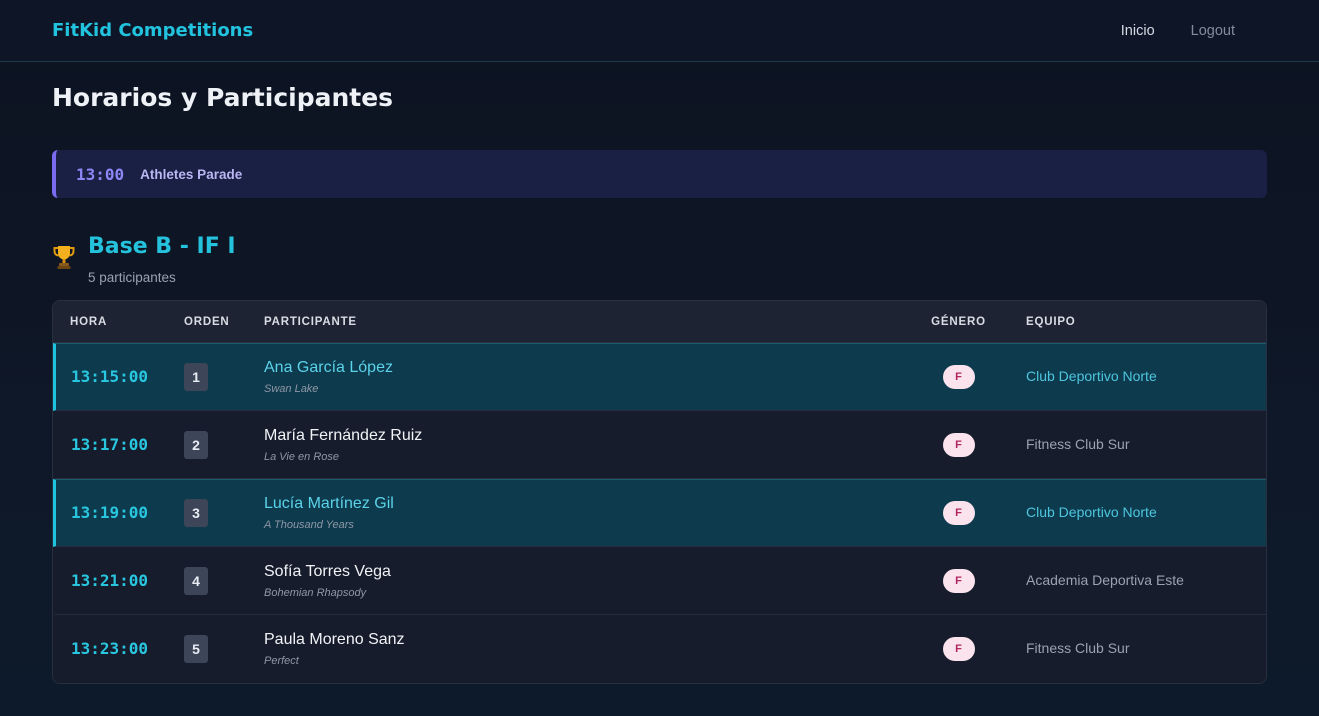 The height and width of the screenshot is (716, 1319). Describe the element at coordinates (659, 31) in the screenshot. I see `top-navbar: FitKid Competitions Inicio Logout` at that location.